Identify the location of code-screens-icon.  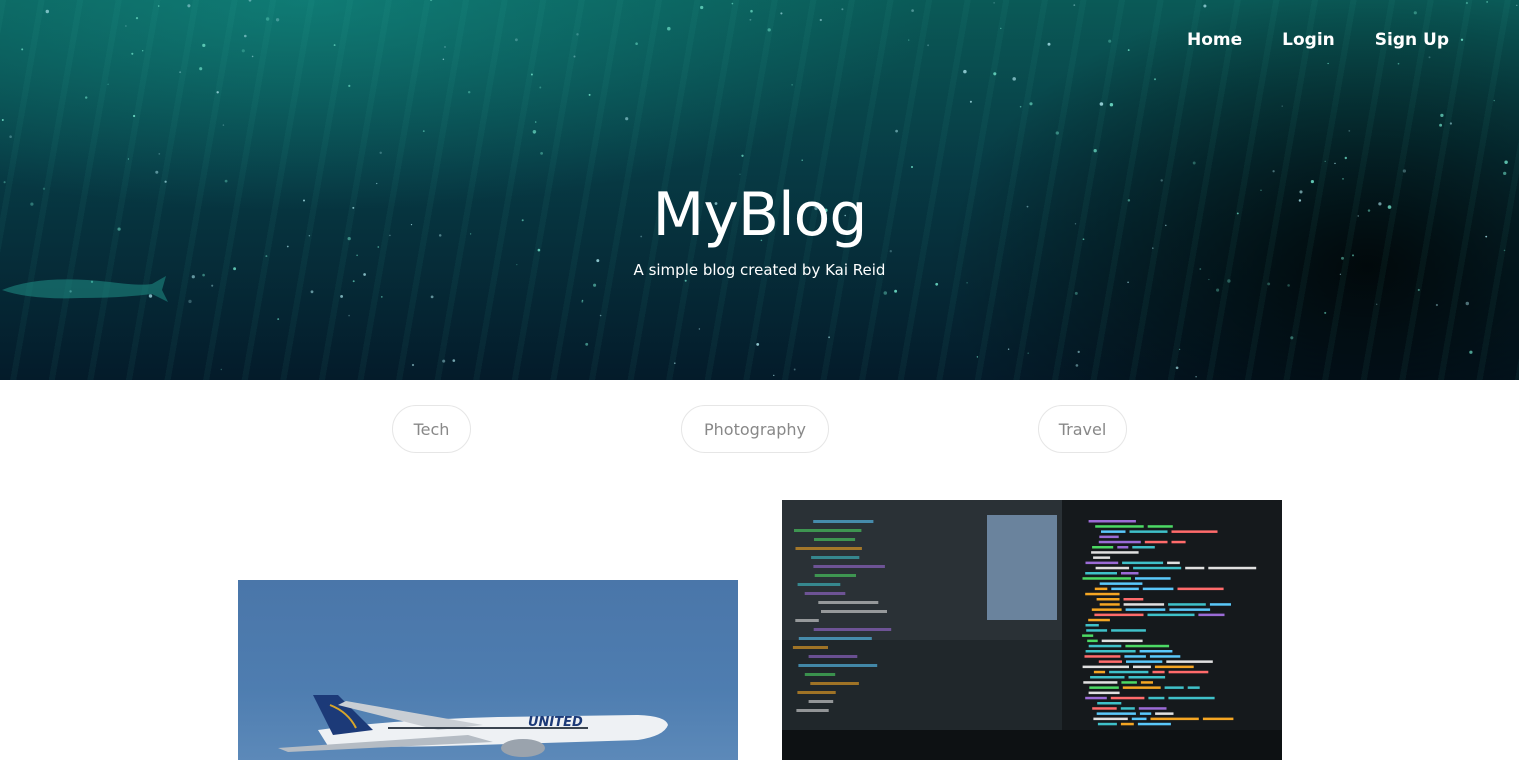
(1032, 630).